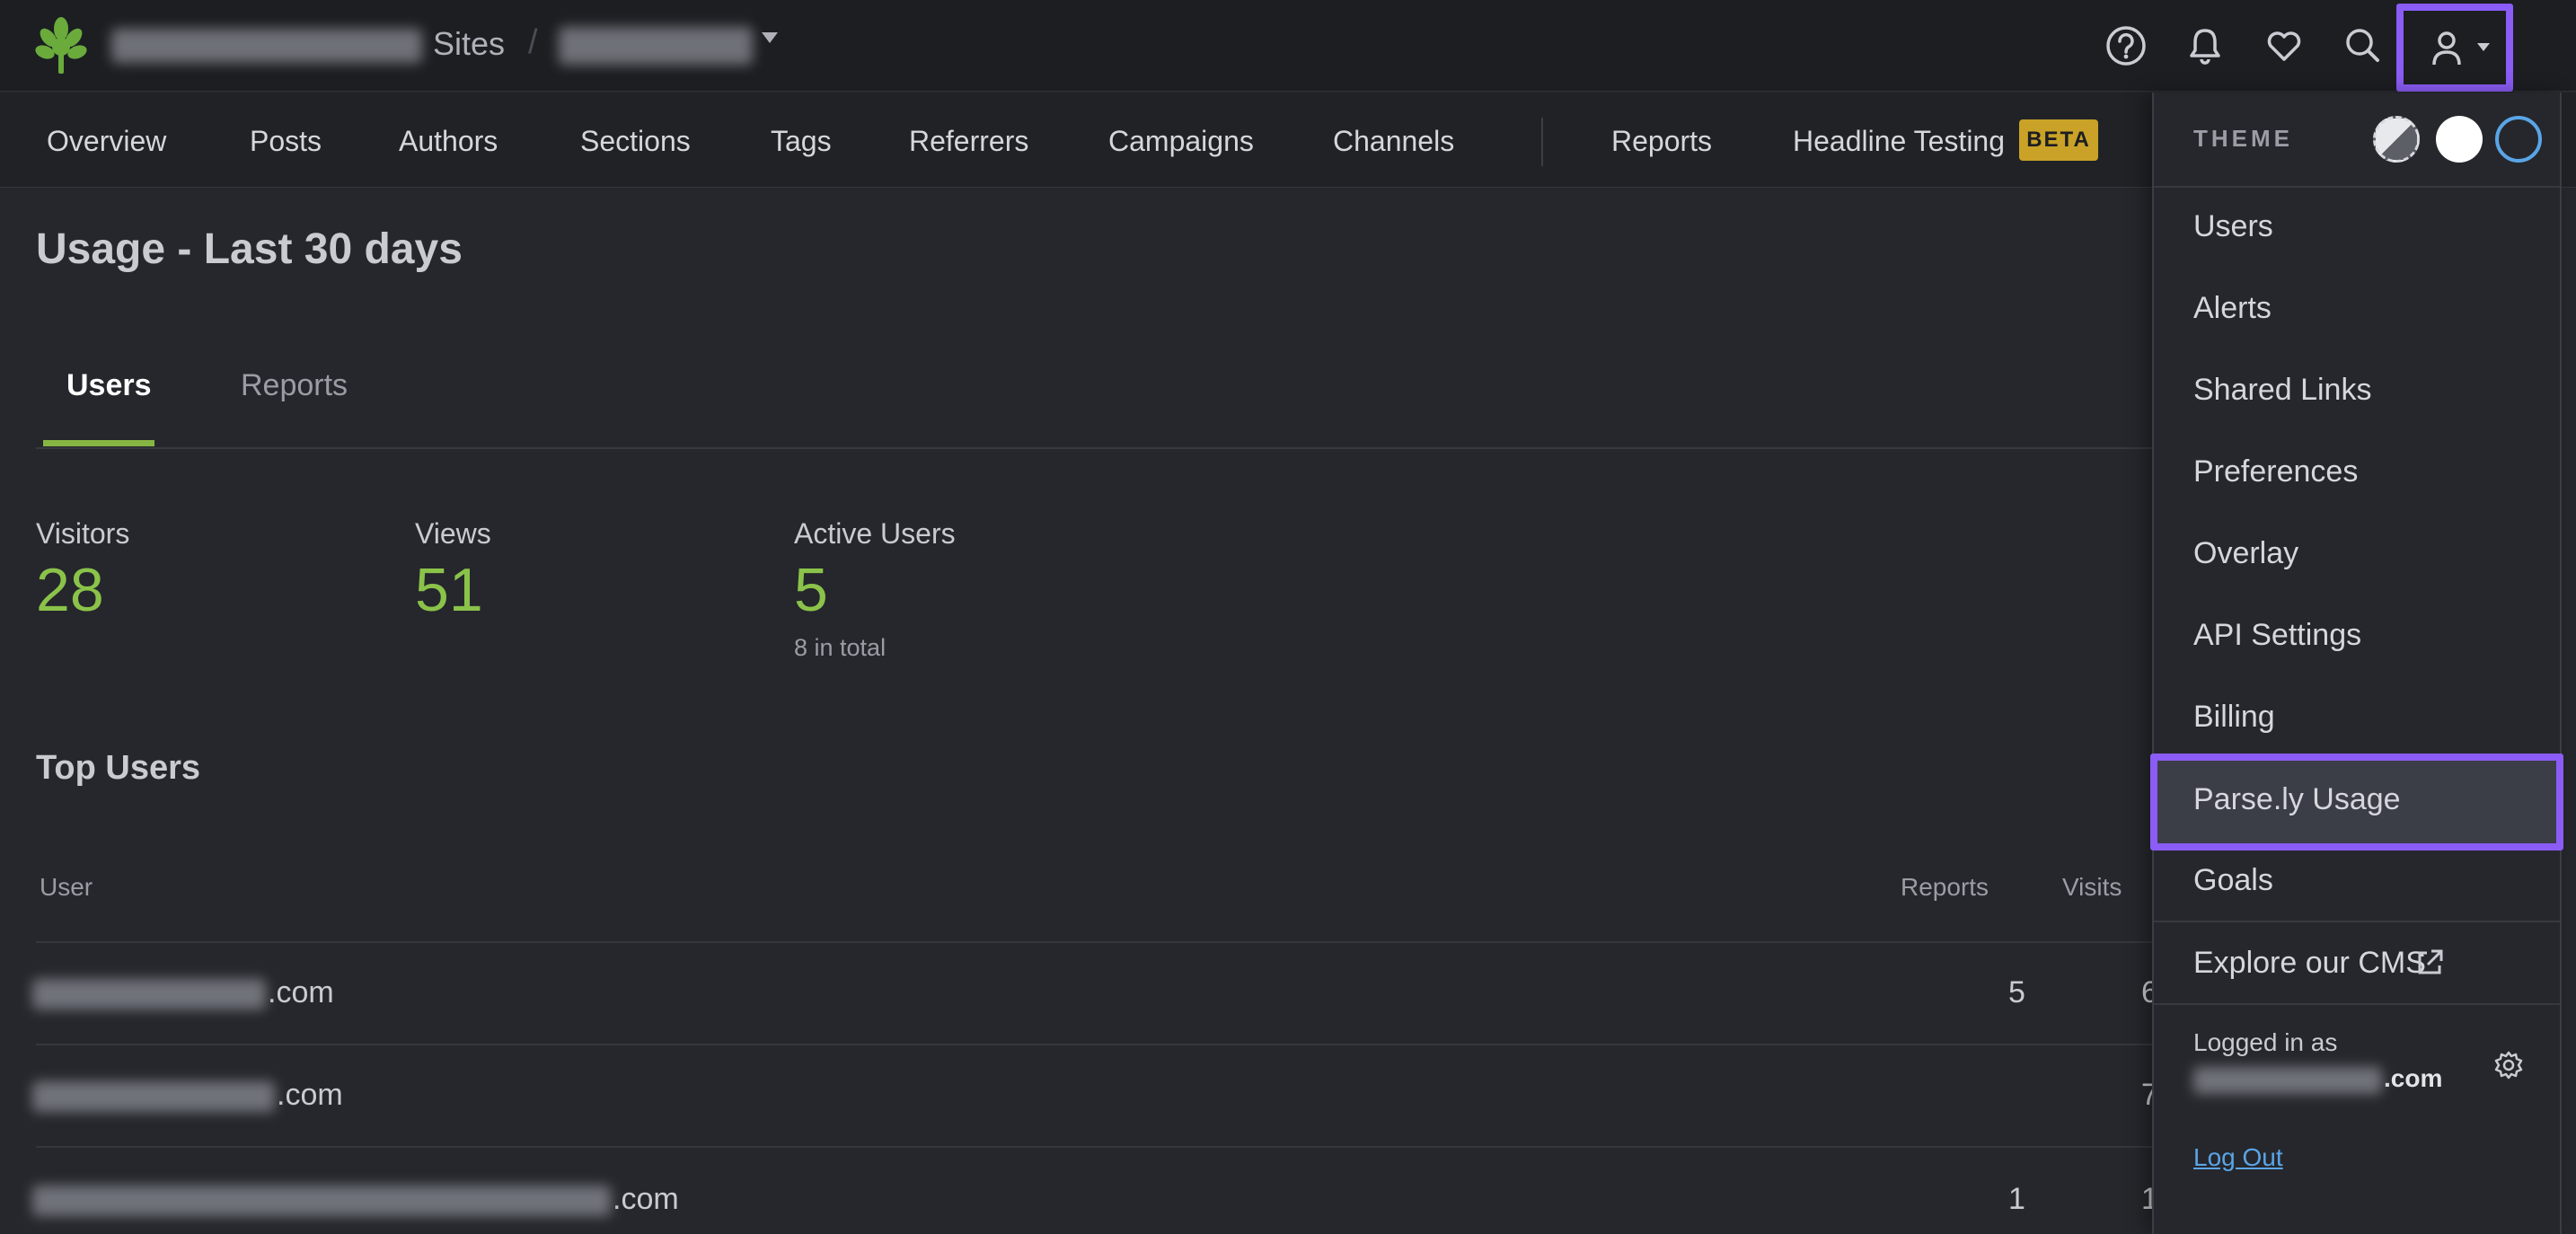 The height and width of the screenshot is (1234, 2576). Describe the element at coordinates (2483, 47) in the screenshot. I see `caret-down-icon` at that location.